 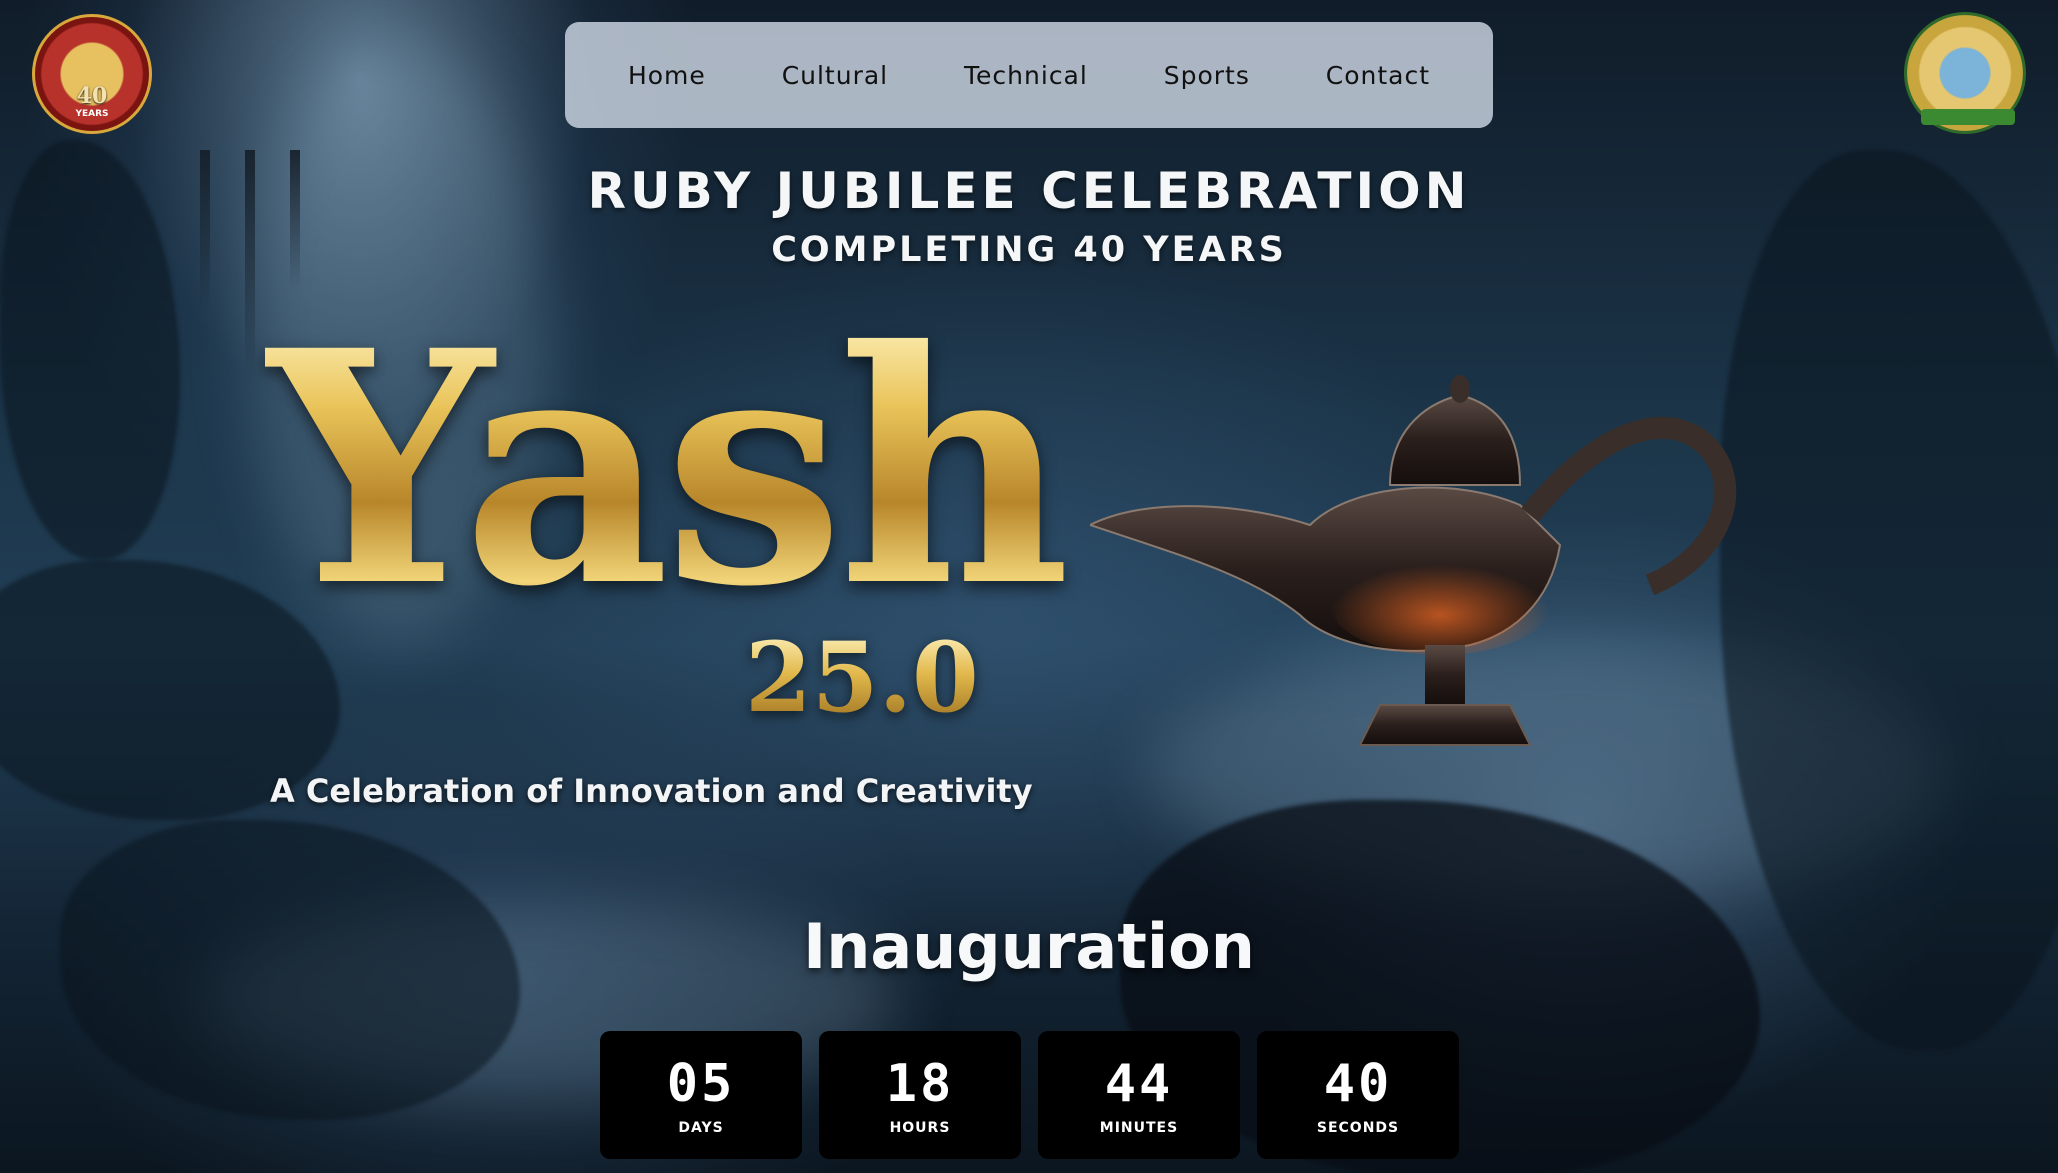 I want to click on countdown-seconds-label: SECONDS, so click(x=1358, y=1128).